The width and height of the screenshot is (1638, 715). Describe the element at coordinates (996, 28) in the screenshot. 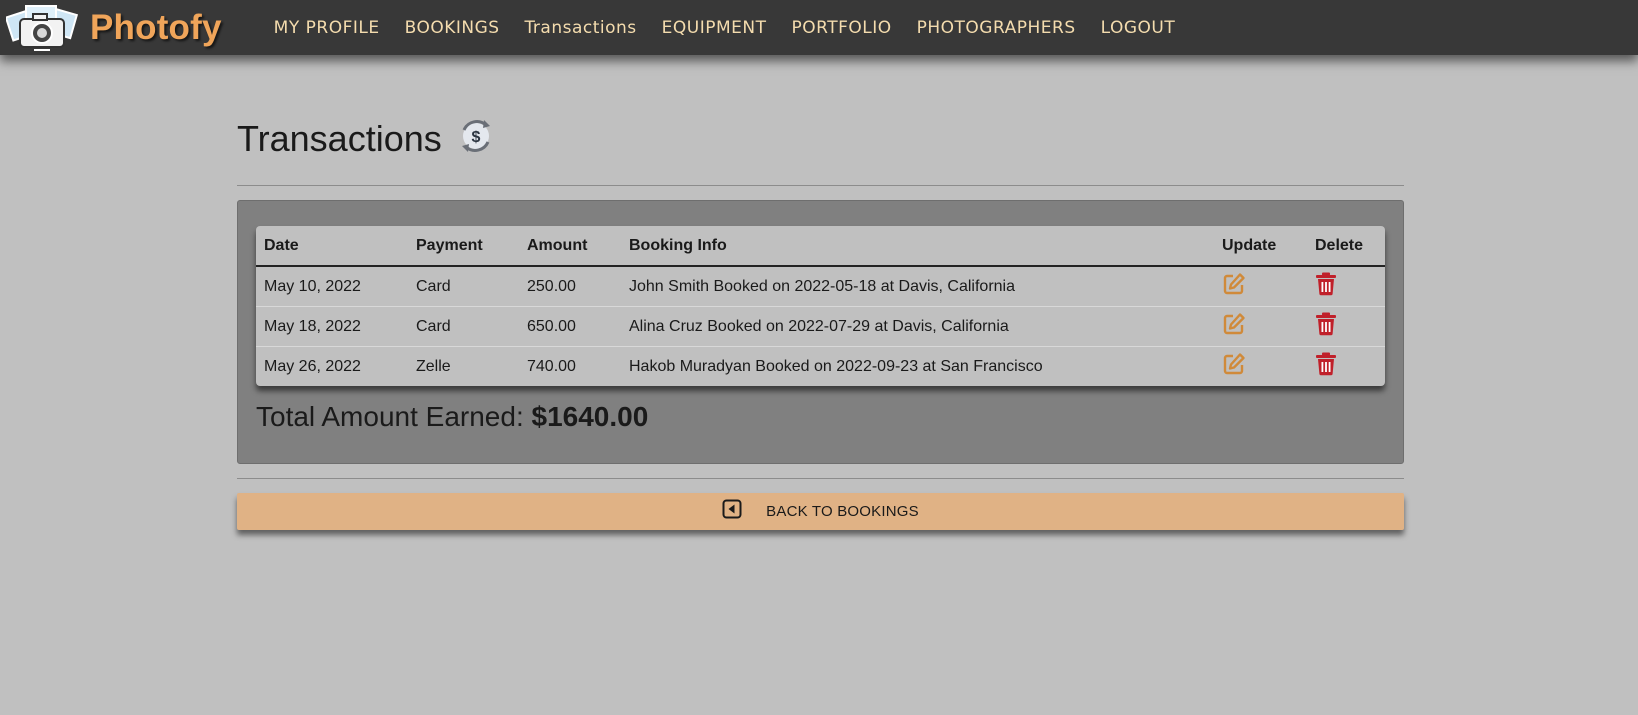

I see `nav-photographers: PHOTOGRAPHERS` at that location.